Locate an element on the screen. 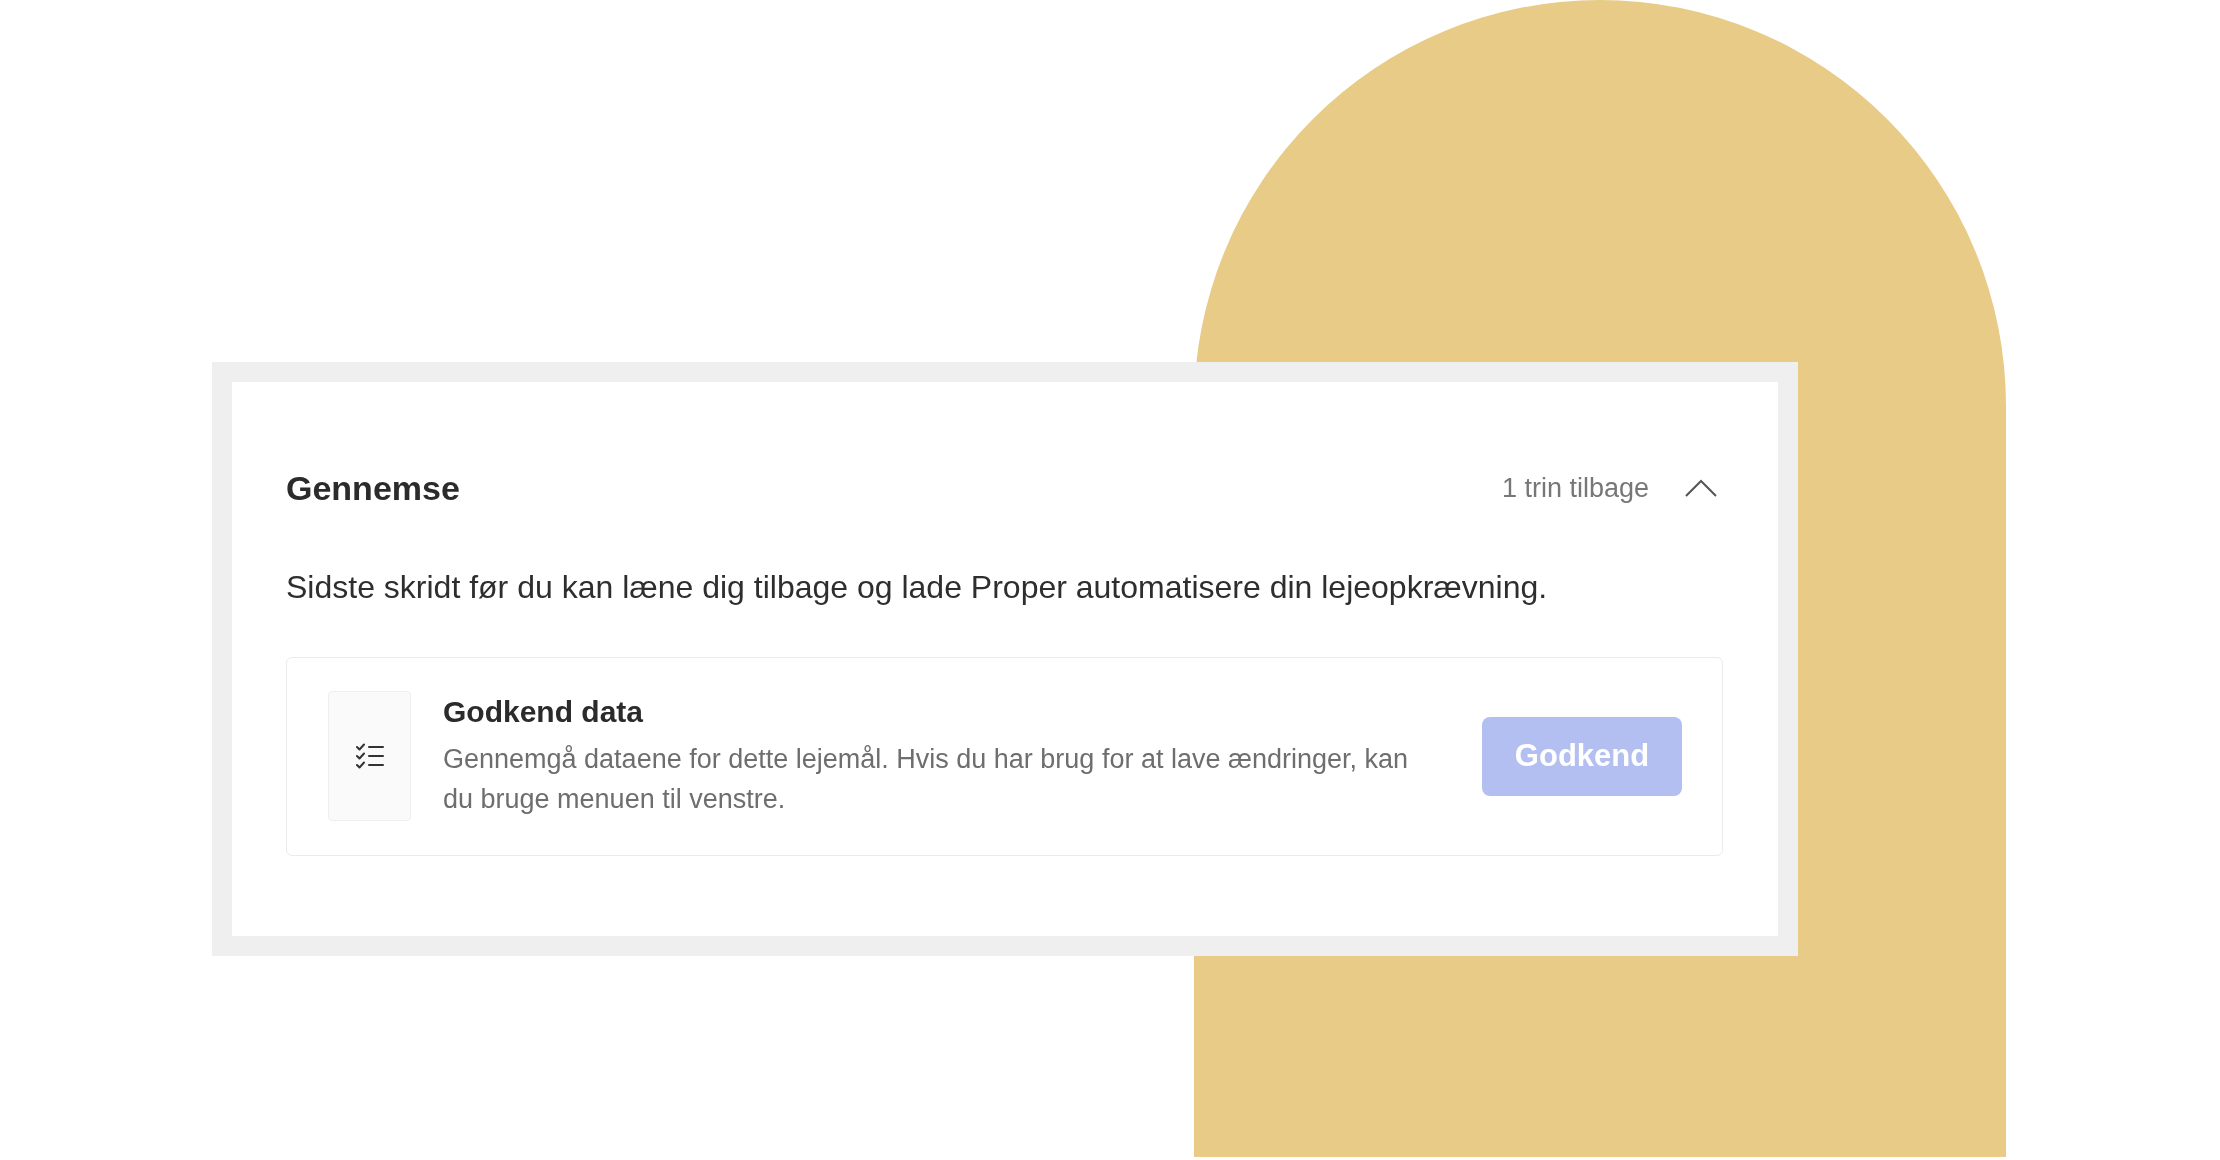  back-link: 1 trin tilbage is located at coordinates (1575, 488).